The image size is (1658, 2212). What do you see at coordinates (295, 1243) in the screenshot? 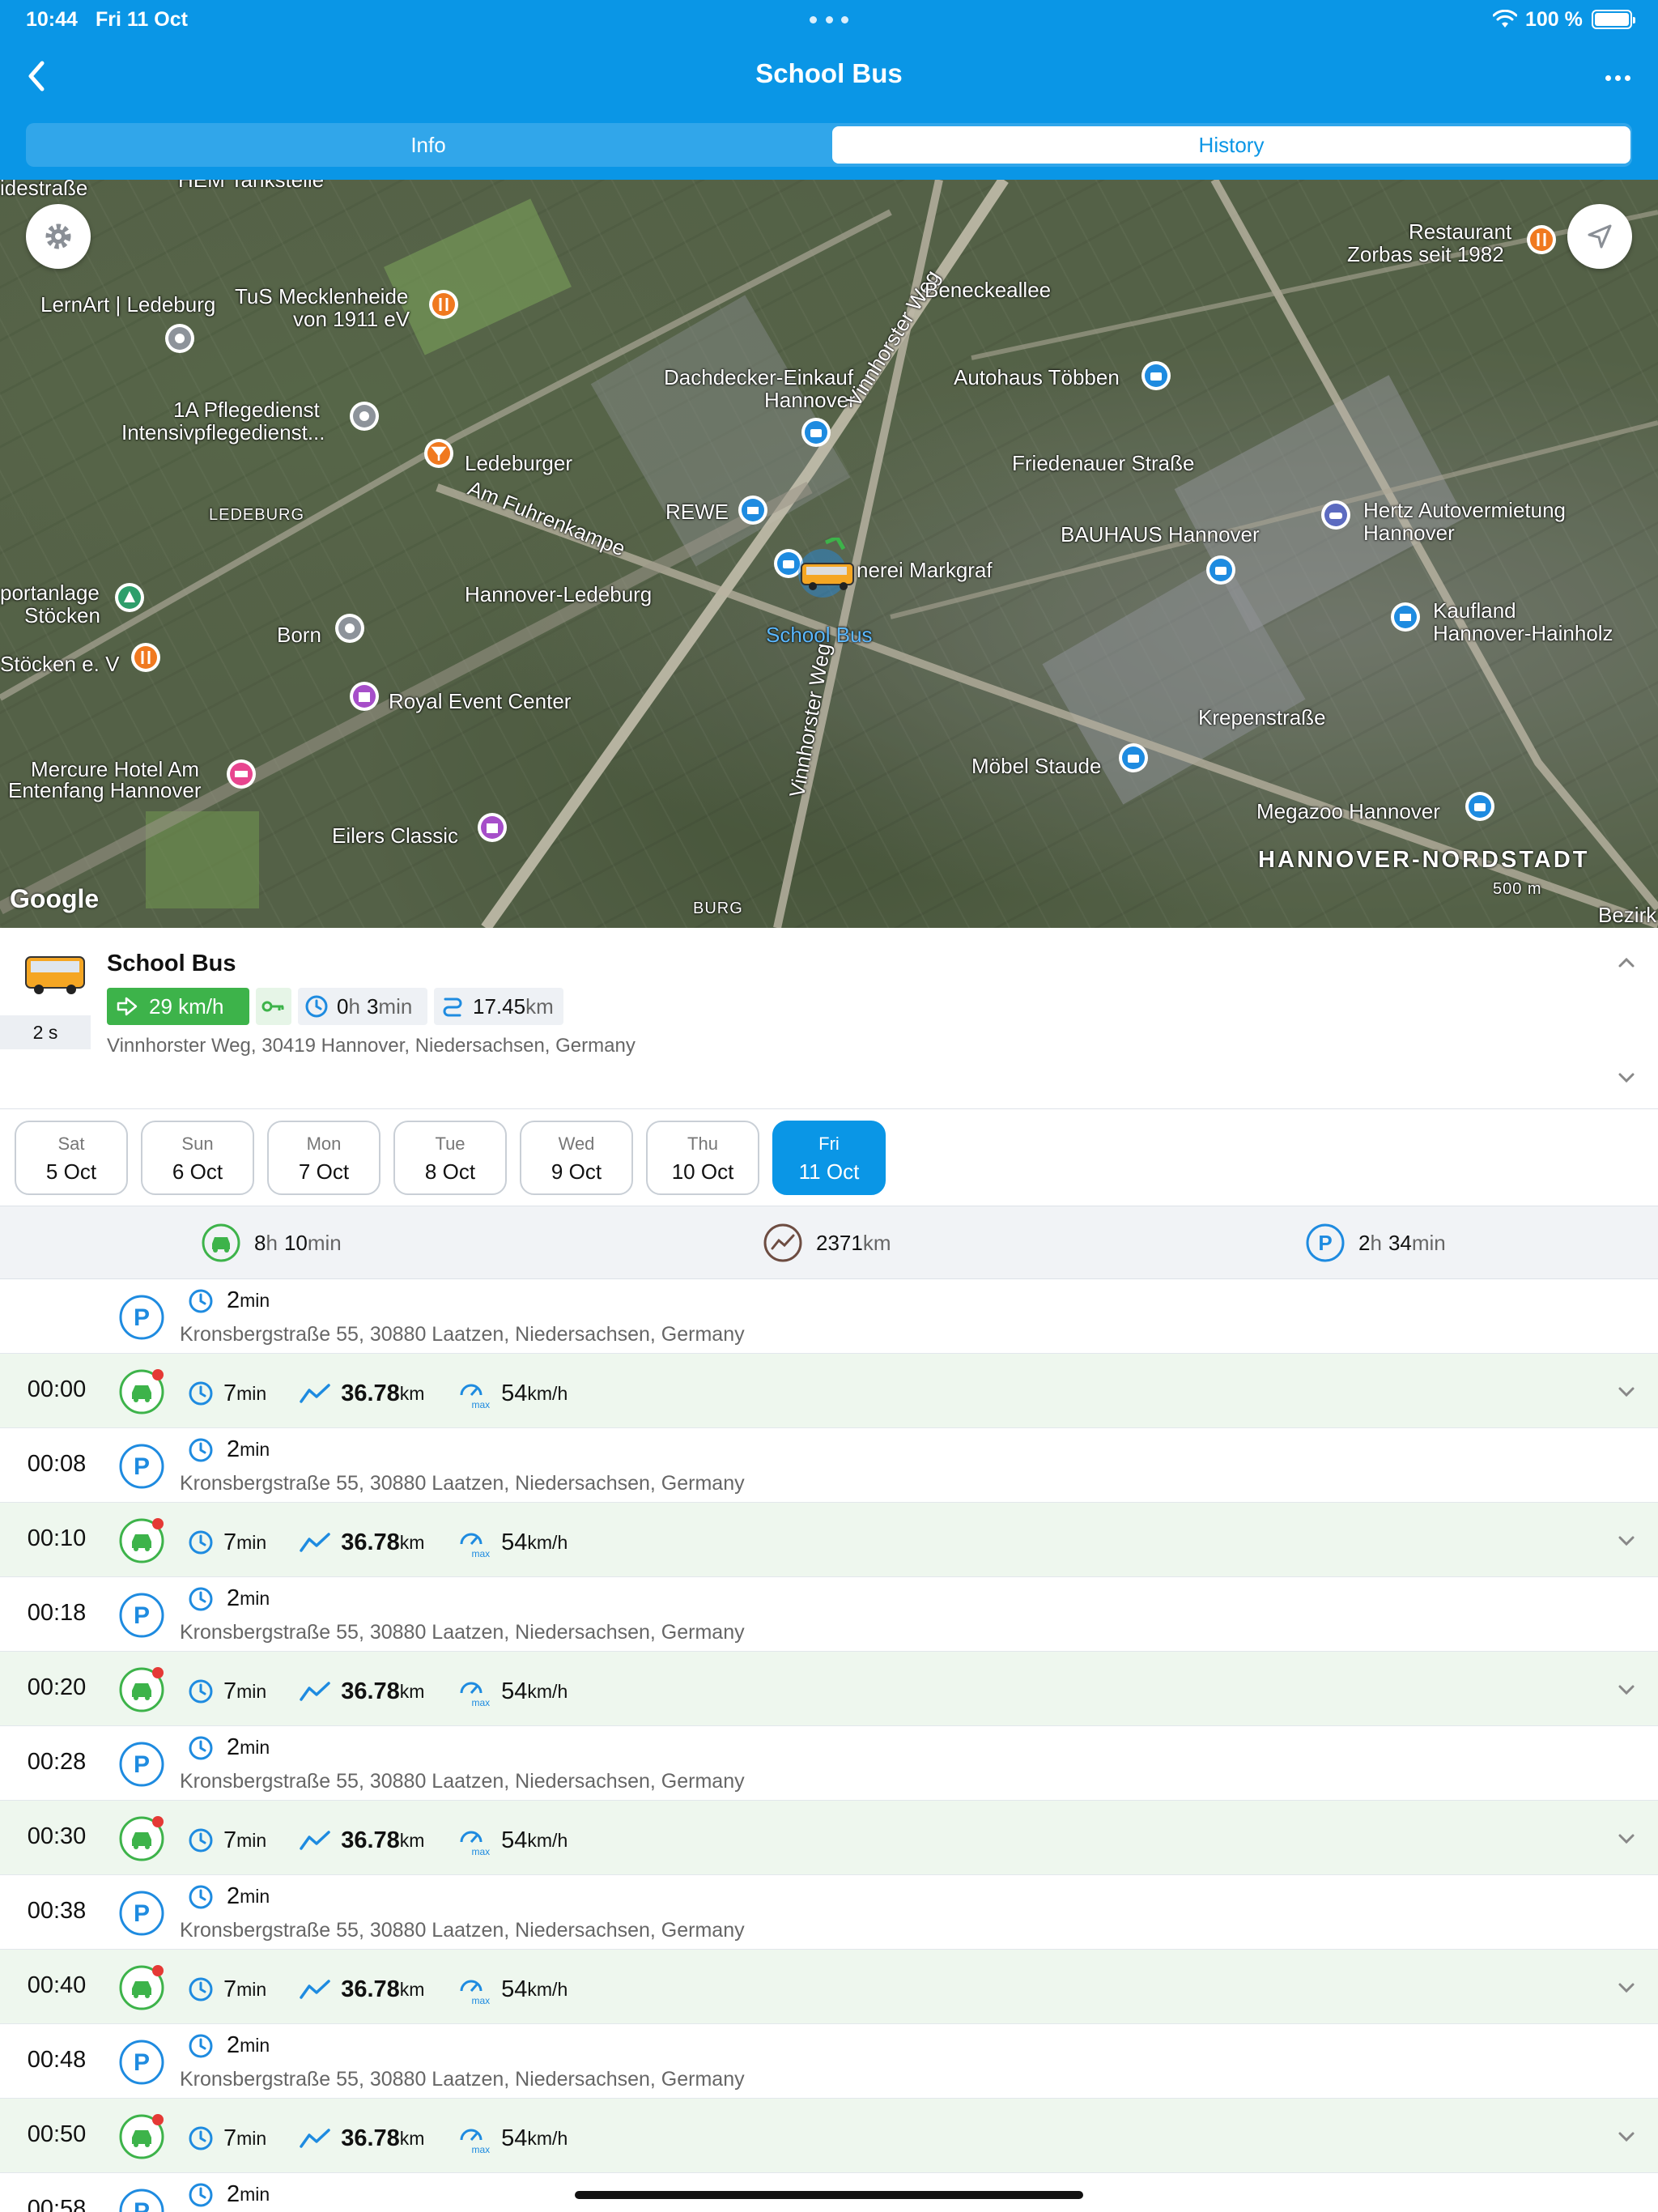
I see `driving-minutes: 10` at bounding box center [295, 1243].